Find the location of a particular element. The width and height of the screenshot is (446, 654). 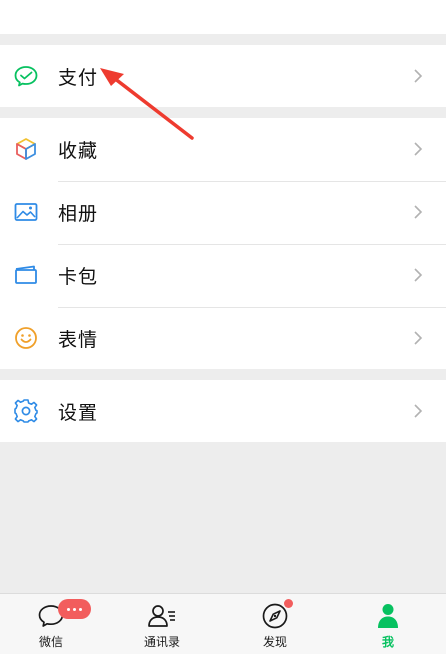

tab-discover-label: 发现 is located at coordinates (274, 642).